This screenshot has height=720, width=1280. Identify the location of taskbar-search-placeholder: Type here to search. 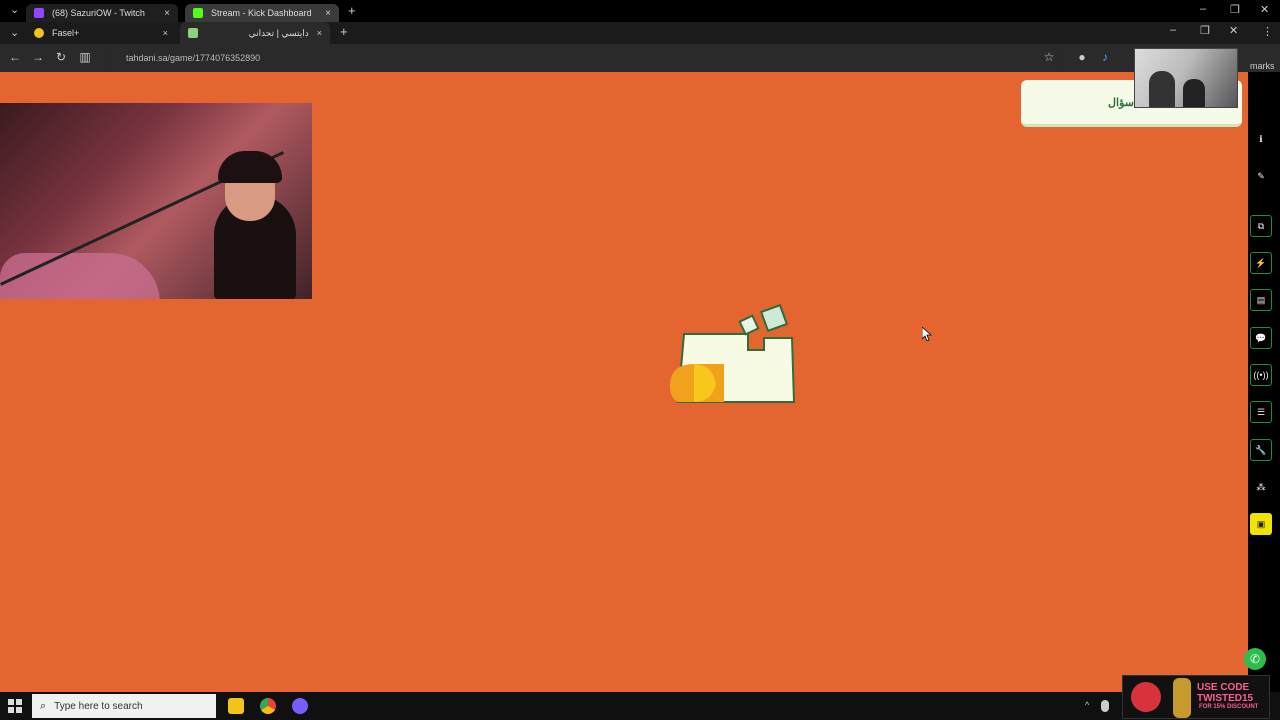
(98, 706).